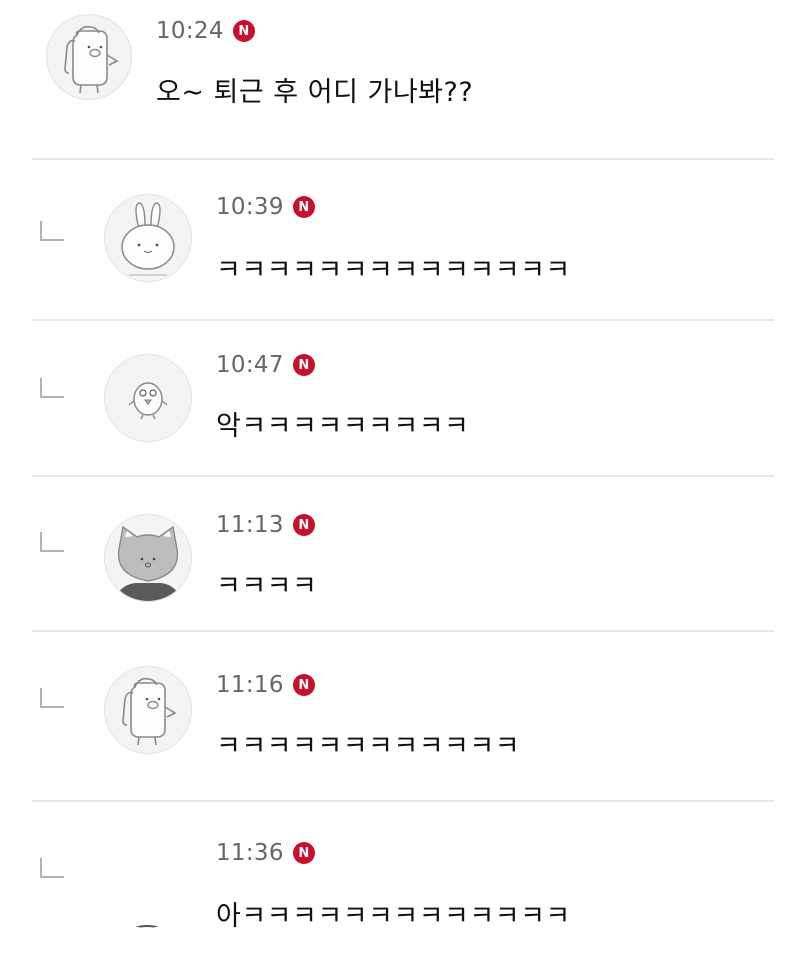 This screenshot has height=964, width=800. I want to click on comment-meta: 10:47 N, so click(265, 365).